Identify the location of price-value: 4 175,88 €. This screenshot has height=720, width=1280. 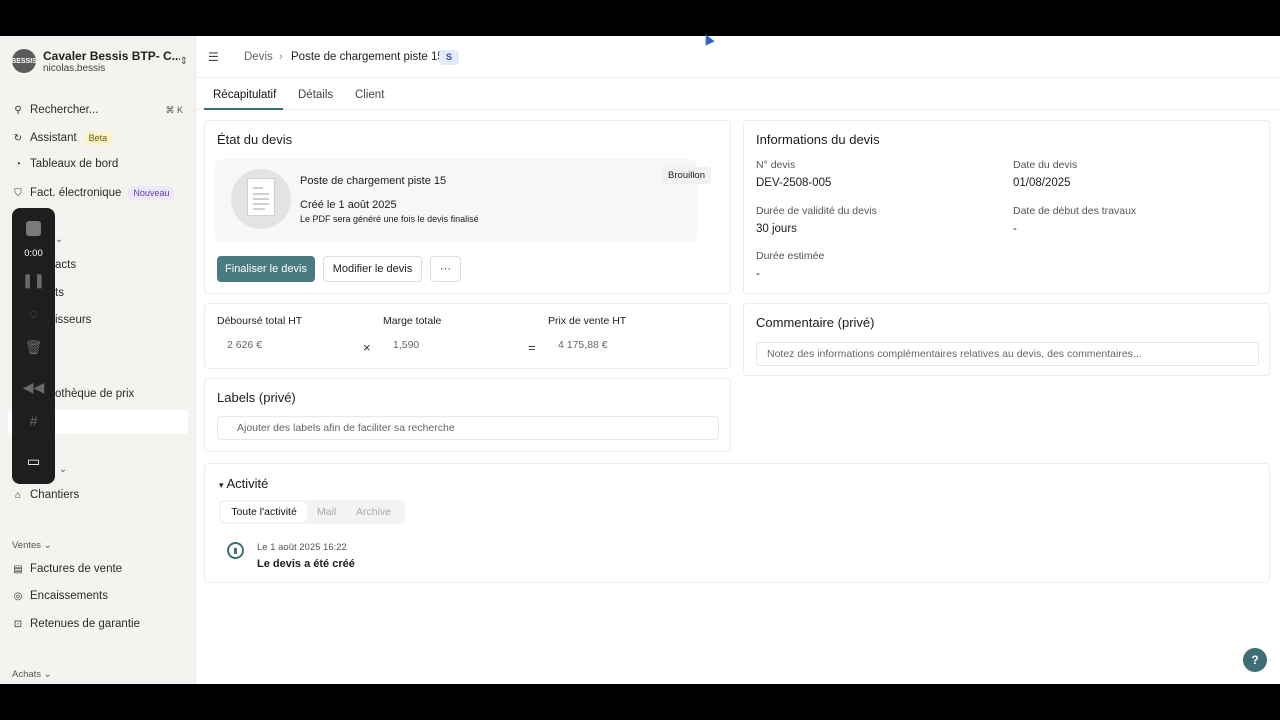
(583, 345).